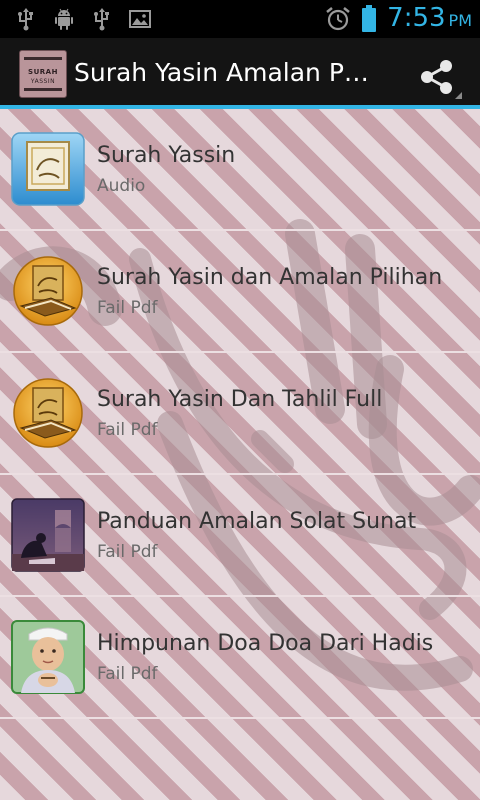 This screenshot has height=800, width=480. I want to click on quran-square-icon, so click(48, 169).